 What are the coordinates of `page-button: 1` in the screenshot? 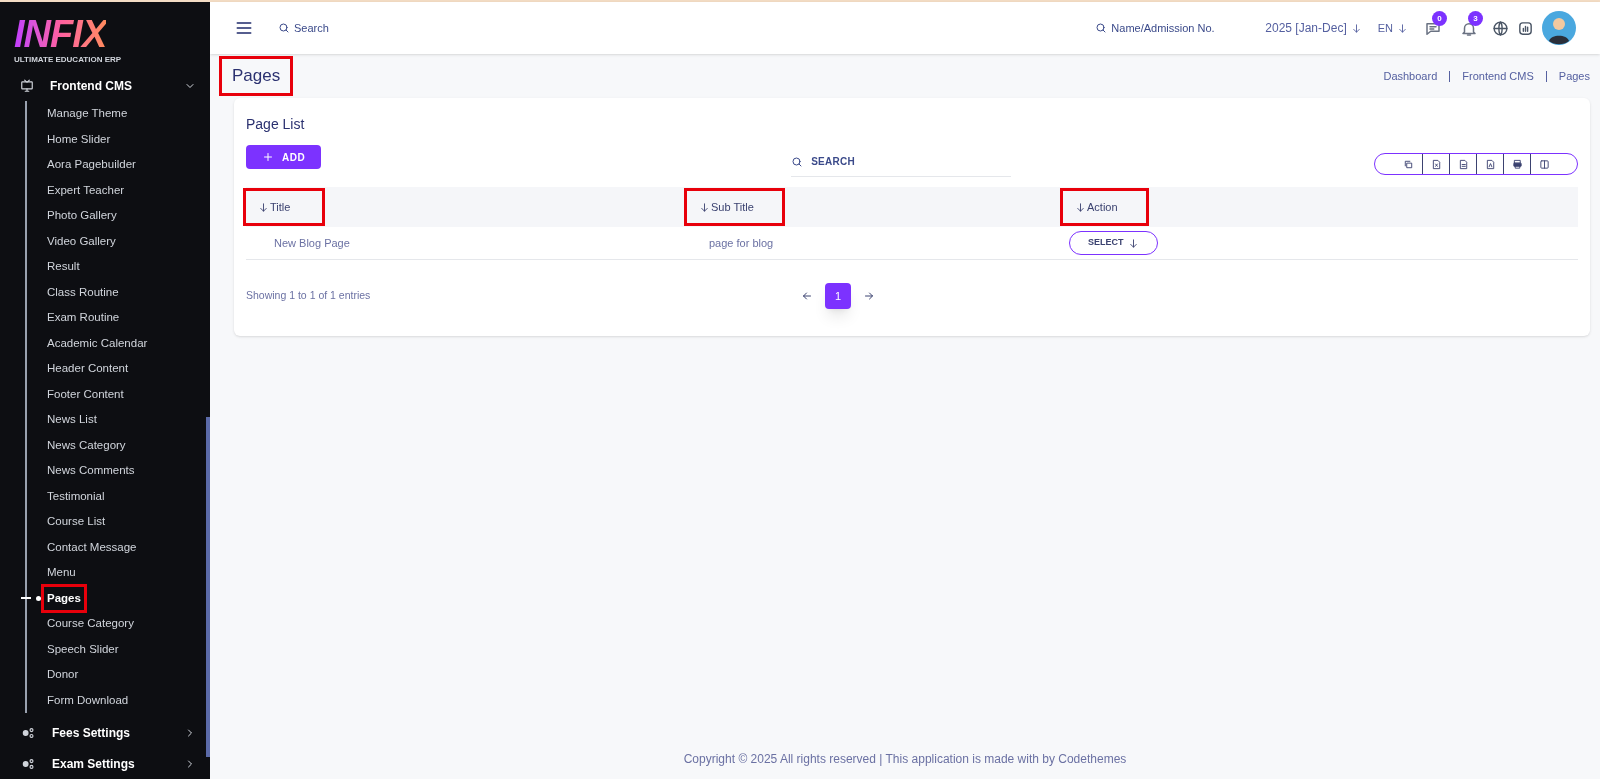 It's located at (838, 296).